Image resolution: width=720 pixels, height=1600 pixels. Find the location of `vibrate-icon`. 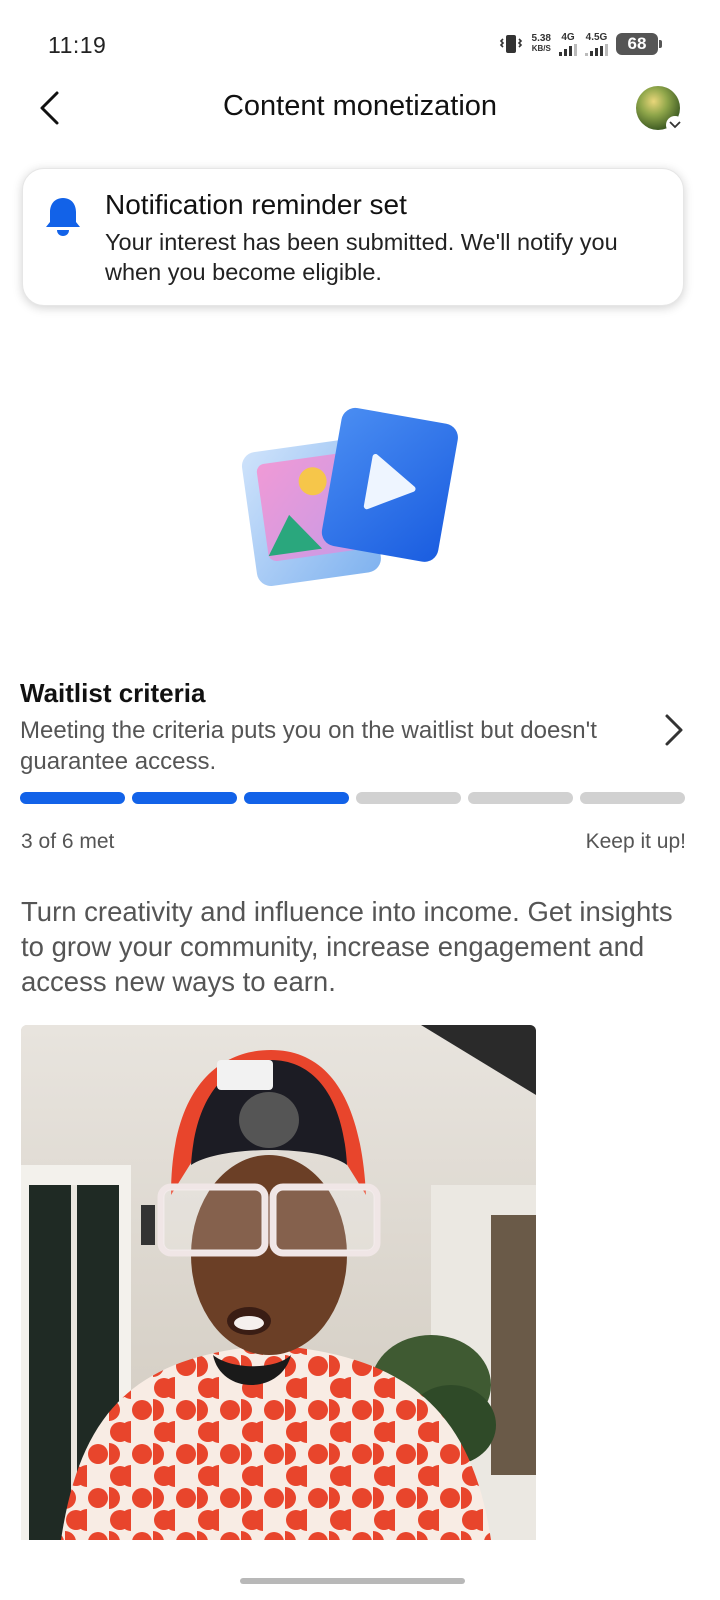

vibrate-icon is located at coordinates (511, 44).